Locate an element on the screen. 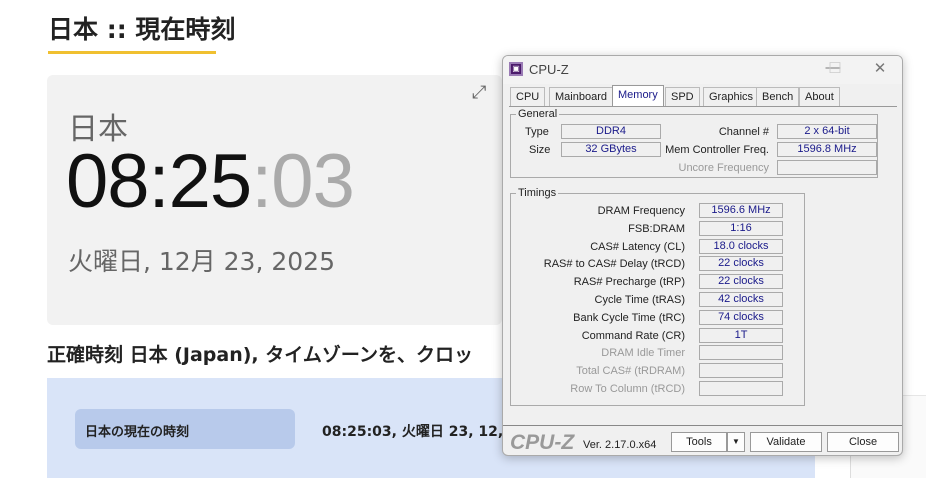 This screenshot has width=926, height=478. tools-button: Tools is located at coordinates (699, 442).